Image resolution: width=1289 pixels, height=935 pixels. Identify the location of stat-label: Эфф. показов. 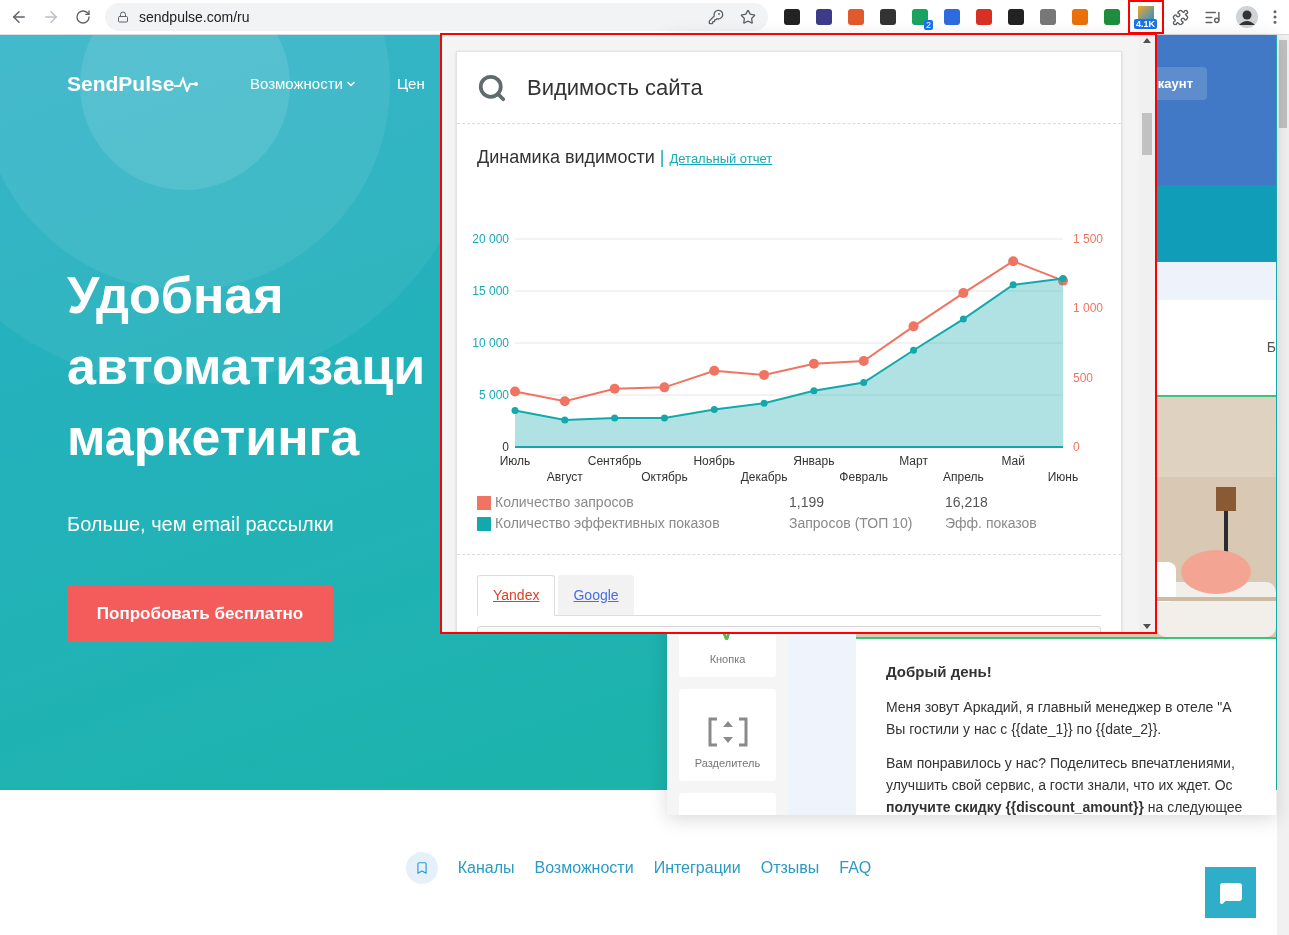
(991, 523).